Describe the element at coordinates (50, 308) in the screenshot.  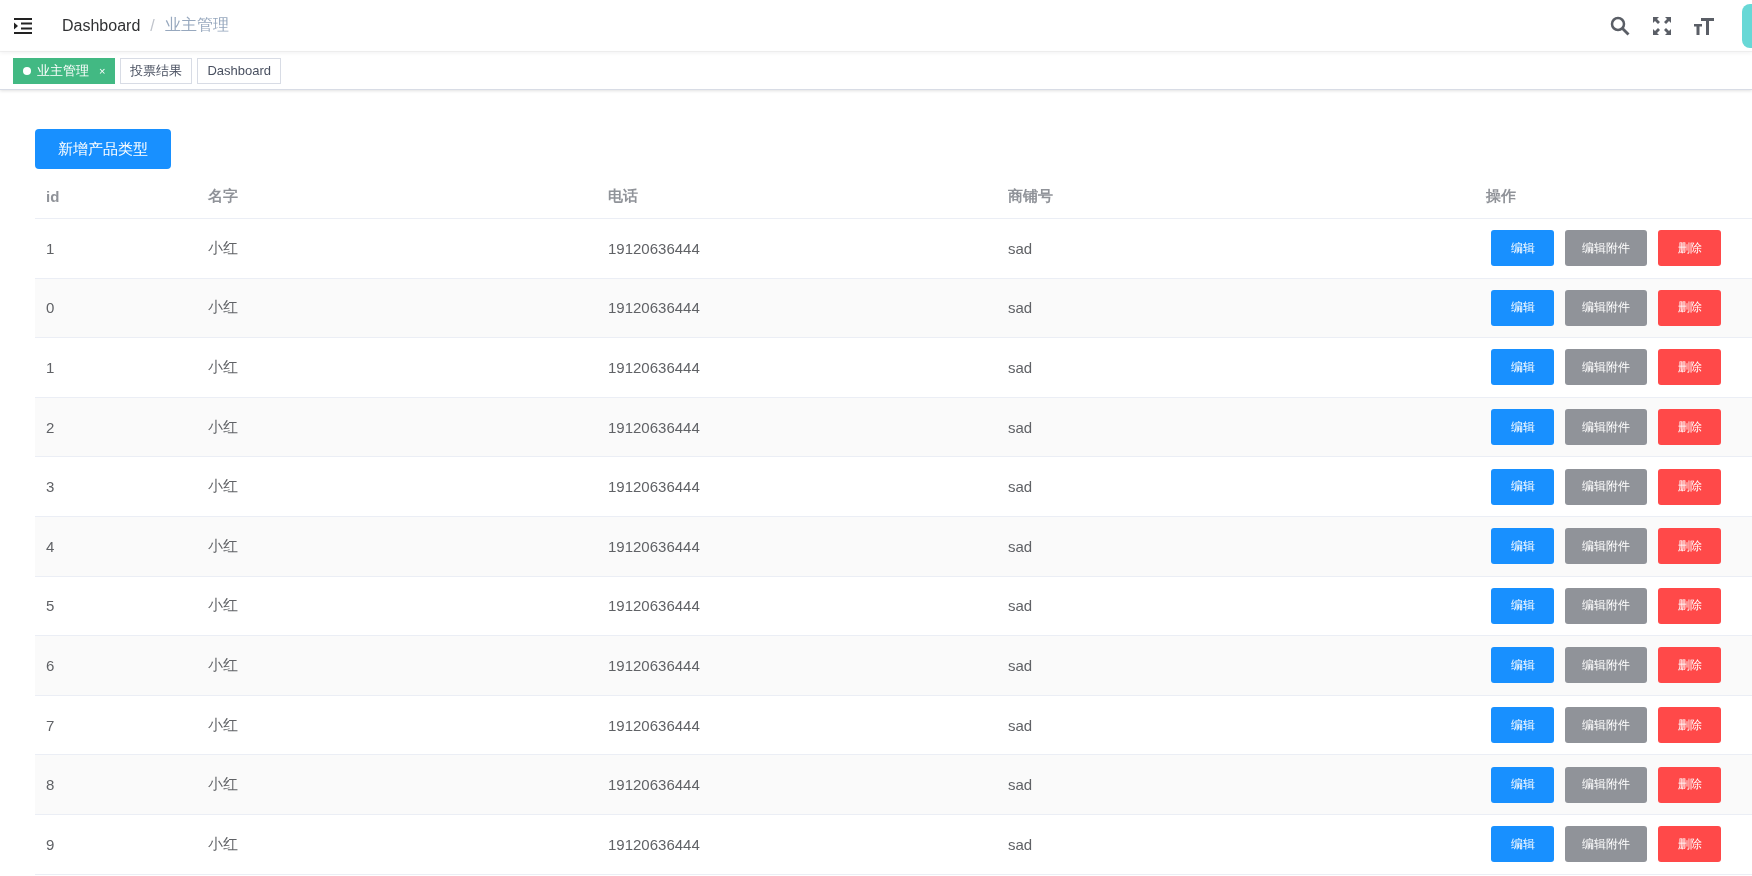
I see `table-cell-text: 0` at that location.